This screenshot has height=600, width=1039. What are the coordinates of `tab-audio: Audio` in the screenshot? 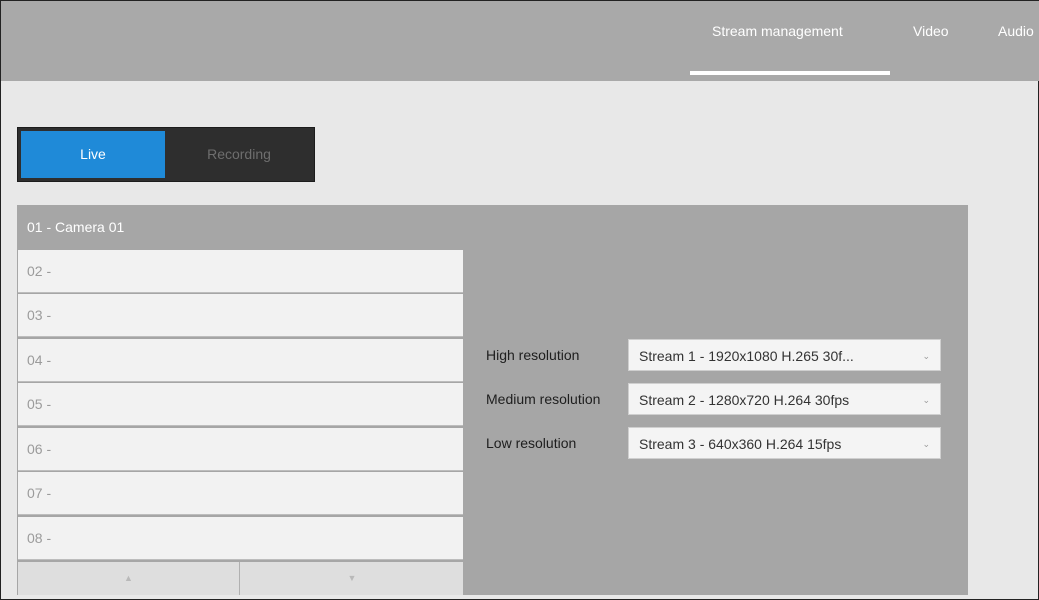 It's located at (1016, 31).